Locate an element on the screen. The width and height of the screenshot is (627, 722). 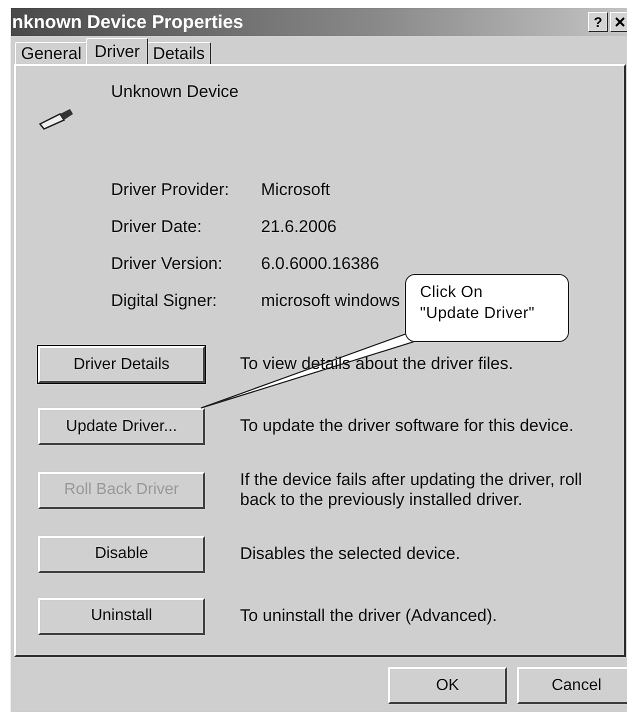
property-label: Driver Date: is located at coordinates (157, 226).